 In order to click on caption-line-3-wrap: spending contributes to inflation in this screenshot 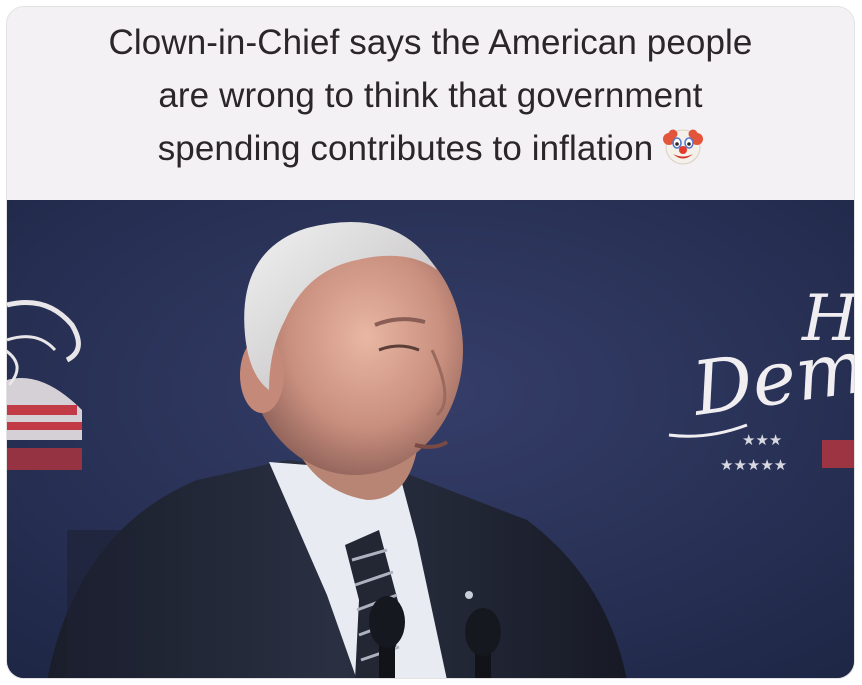, I will do `click(431, 148)`.